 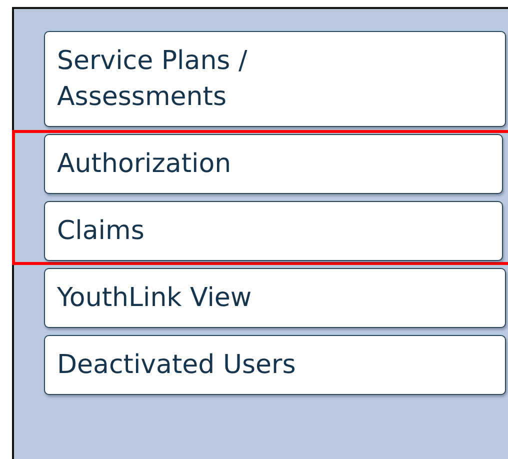 I want to click on menu-button: Claims, so click(x=273, y=231).